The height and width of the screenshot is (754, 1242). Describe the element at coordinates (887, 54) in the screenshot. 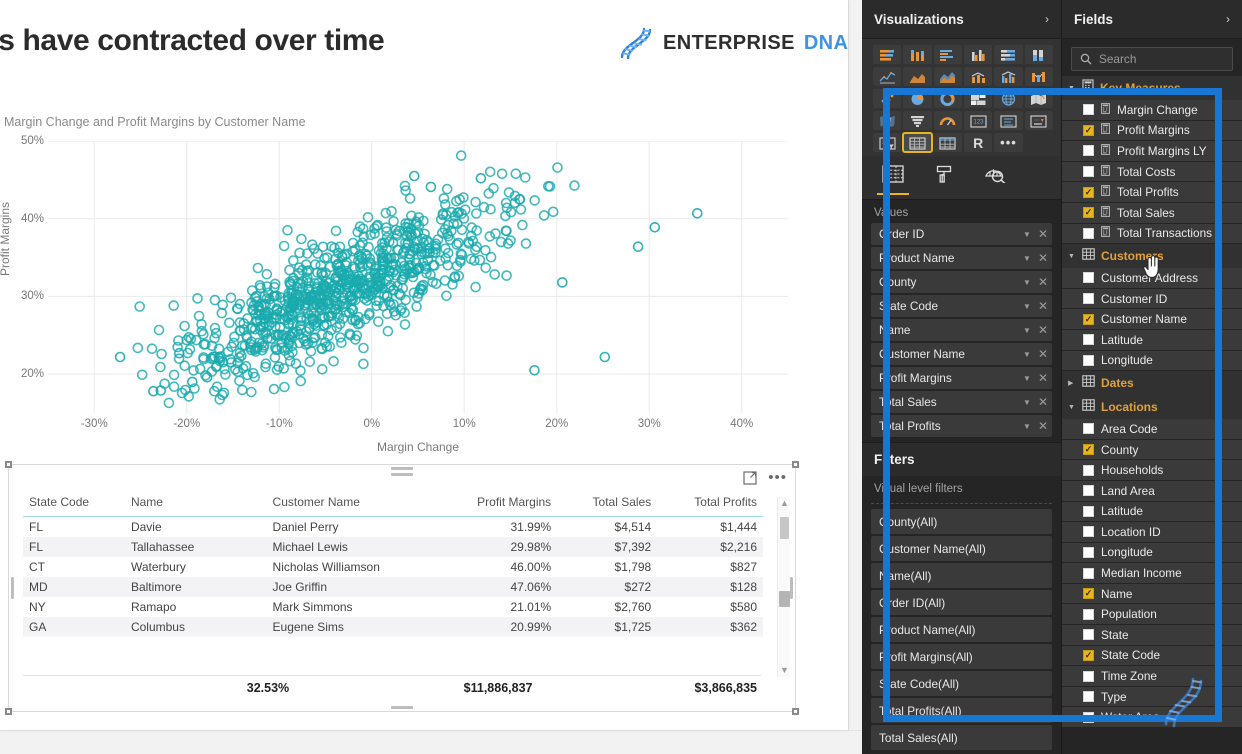

I see `stacked-bar-chart-icon` at that location.